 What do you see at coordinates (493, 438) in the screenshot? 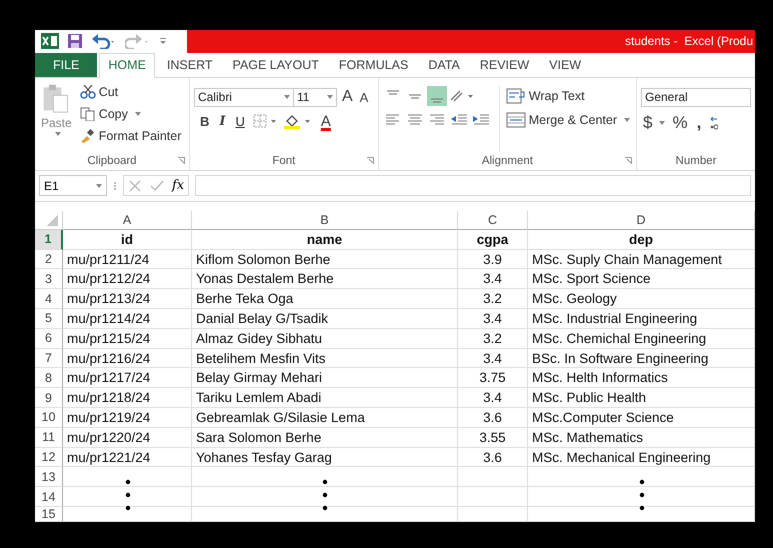
I see `table-cell: 3.55` at bounding box center [493, 438].